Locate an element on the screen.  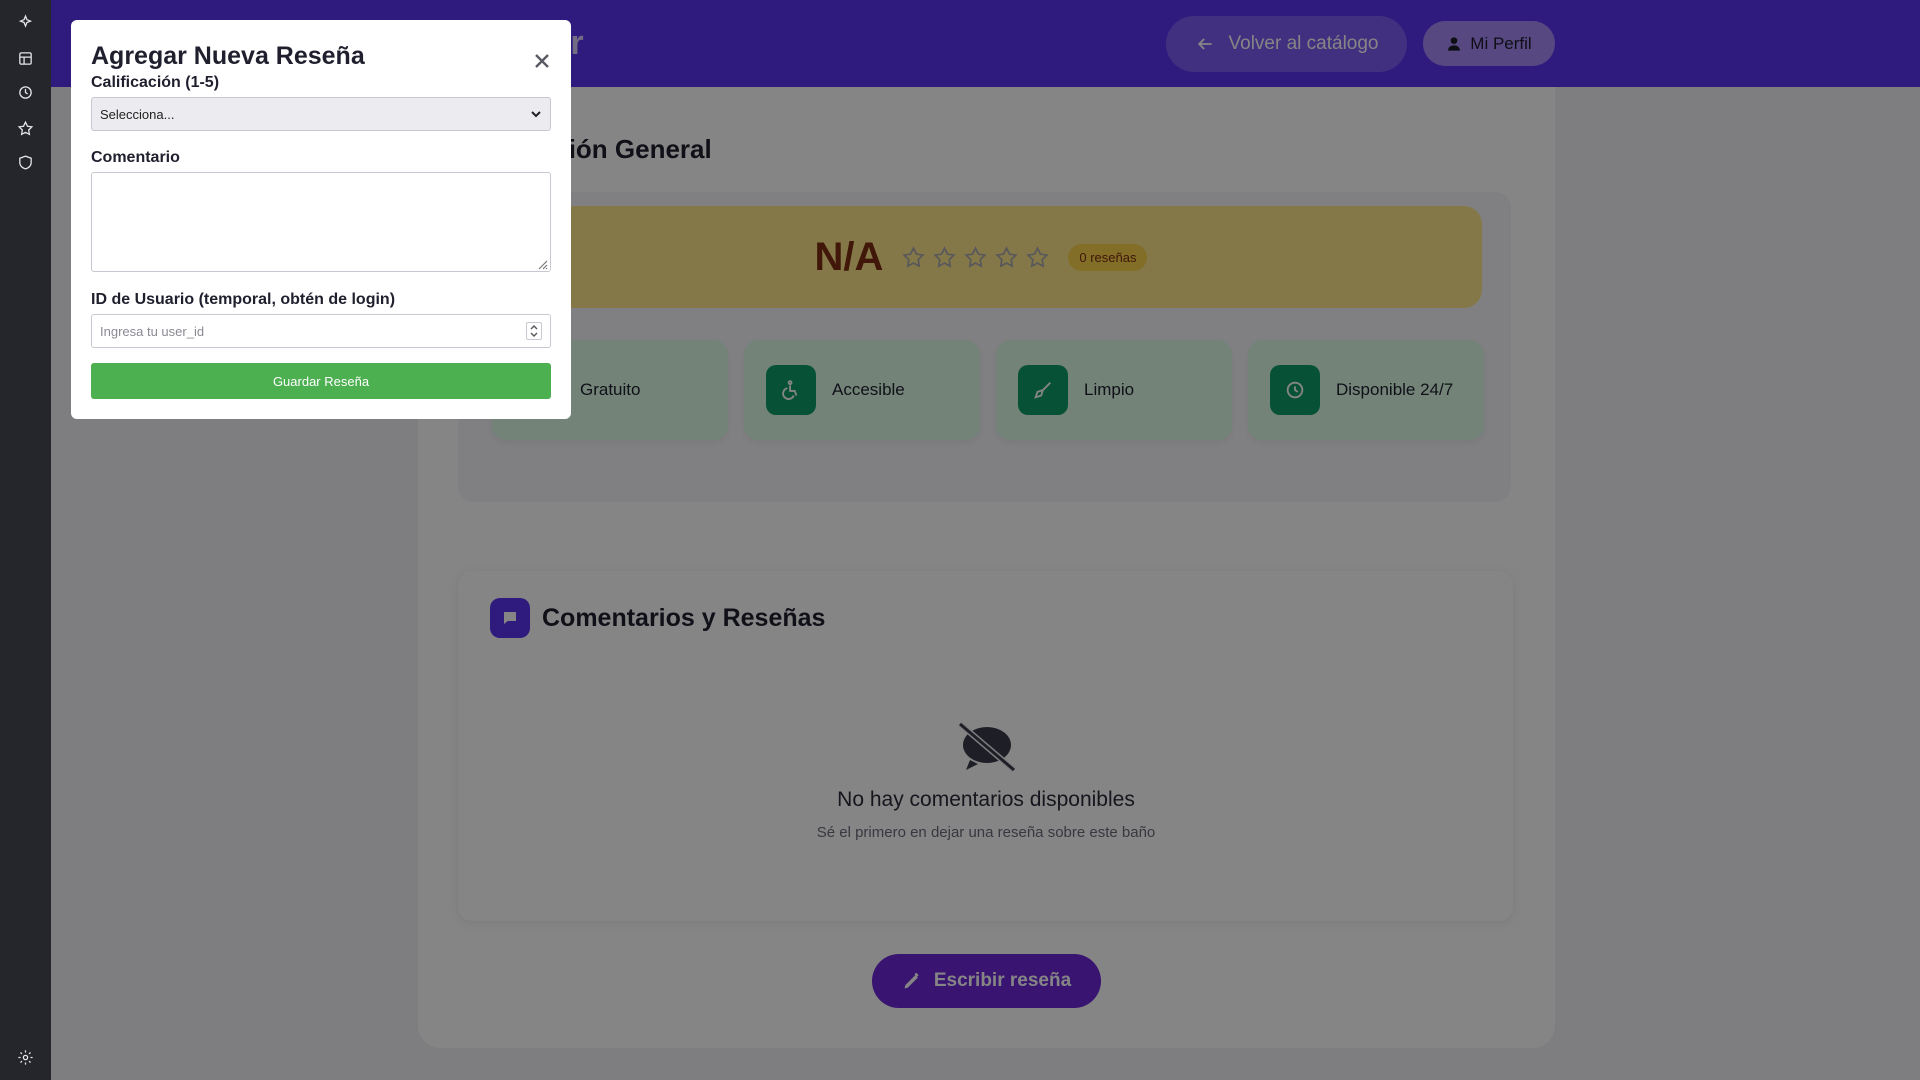
sparkle-icon is located at coordinates (25, 22).